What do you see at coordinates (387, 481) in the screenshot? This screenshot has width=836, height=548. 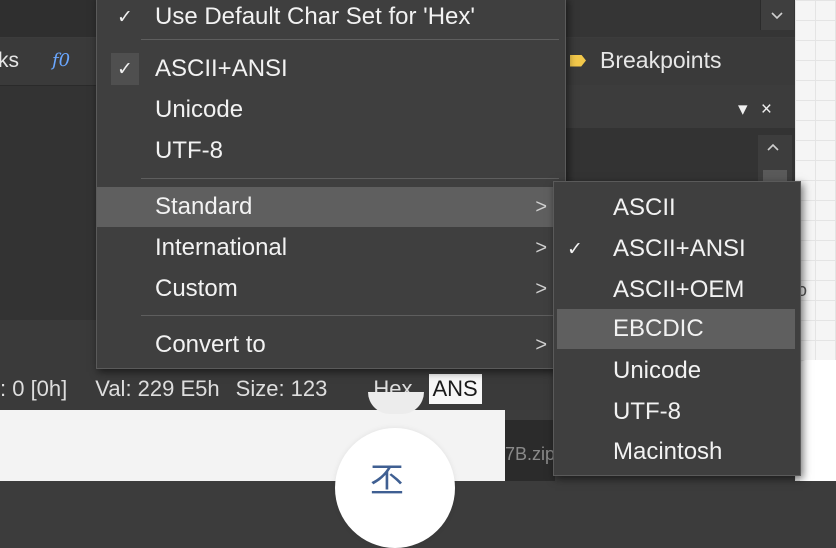 I see `app-glyph-icon: 丕` at bounding box center [387, 481].